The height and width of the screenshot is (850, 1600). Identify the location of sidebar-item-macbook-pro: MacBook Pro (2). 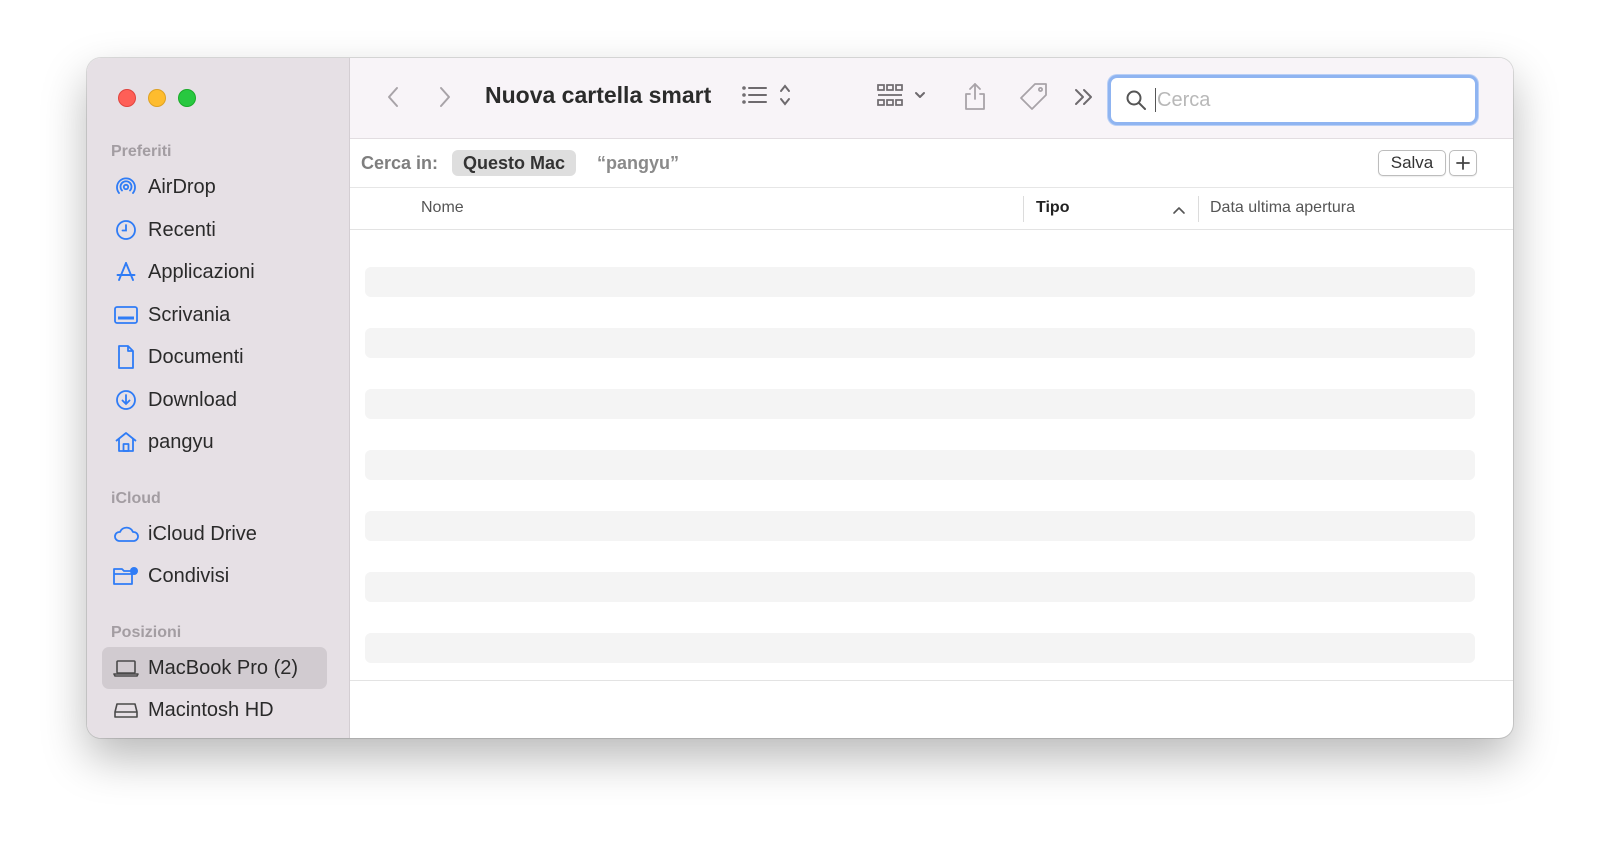
(214, 668).